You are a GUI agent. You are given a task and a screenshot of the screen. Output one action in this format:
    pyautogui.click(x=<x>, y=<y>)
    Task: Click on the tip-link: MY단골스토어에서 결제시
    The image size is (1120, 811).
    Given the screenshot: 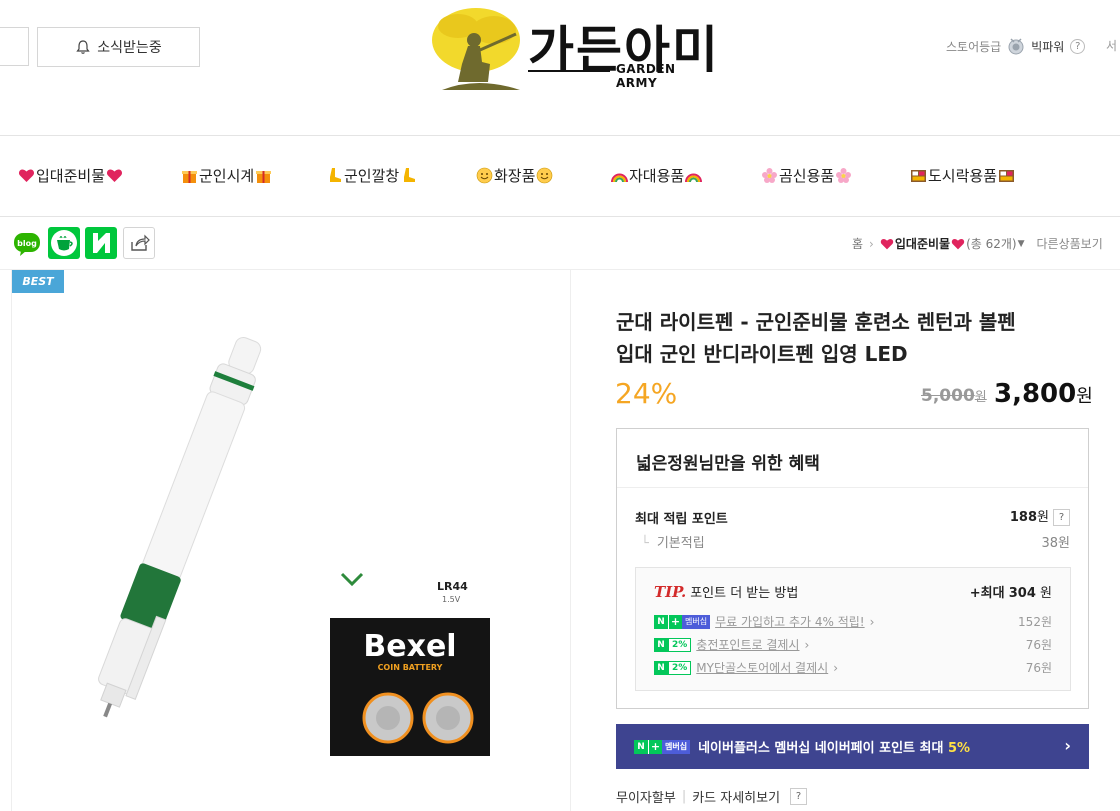 What is the action you would take?
    pyautogui.click(x=762, y=667)
    